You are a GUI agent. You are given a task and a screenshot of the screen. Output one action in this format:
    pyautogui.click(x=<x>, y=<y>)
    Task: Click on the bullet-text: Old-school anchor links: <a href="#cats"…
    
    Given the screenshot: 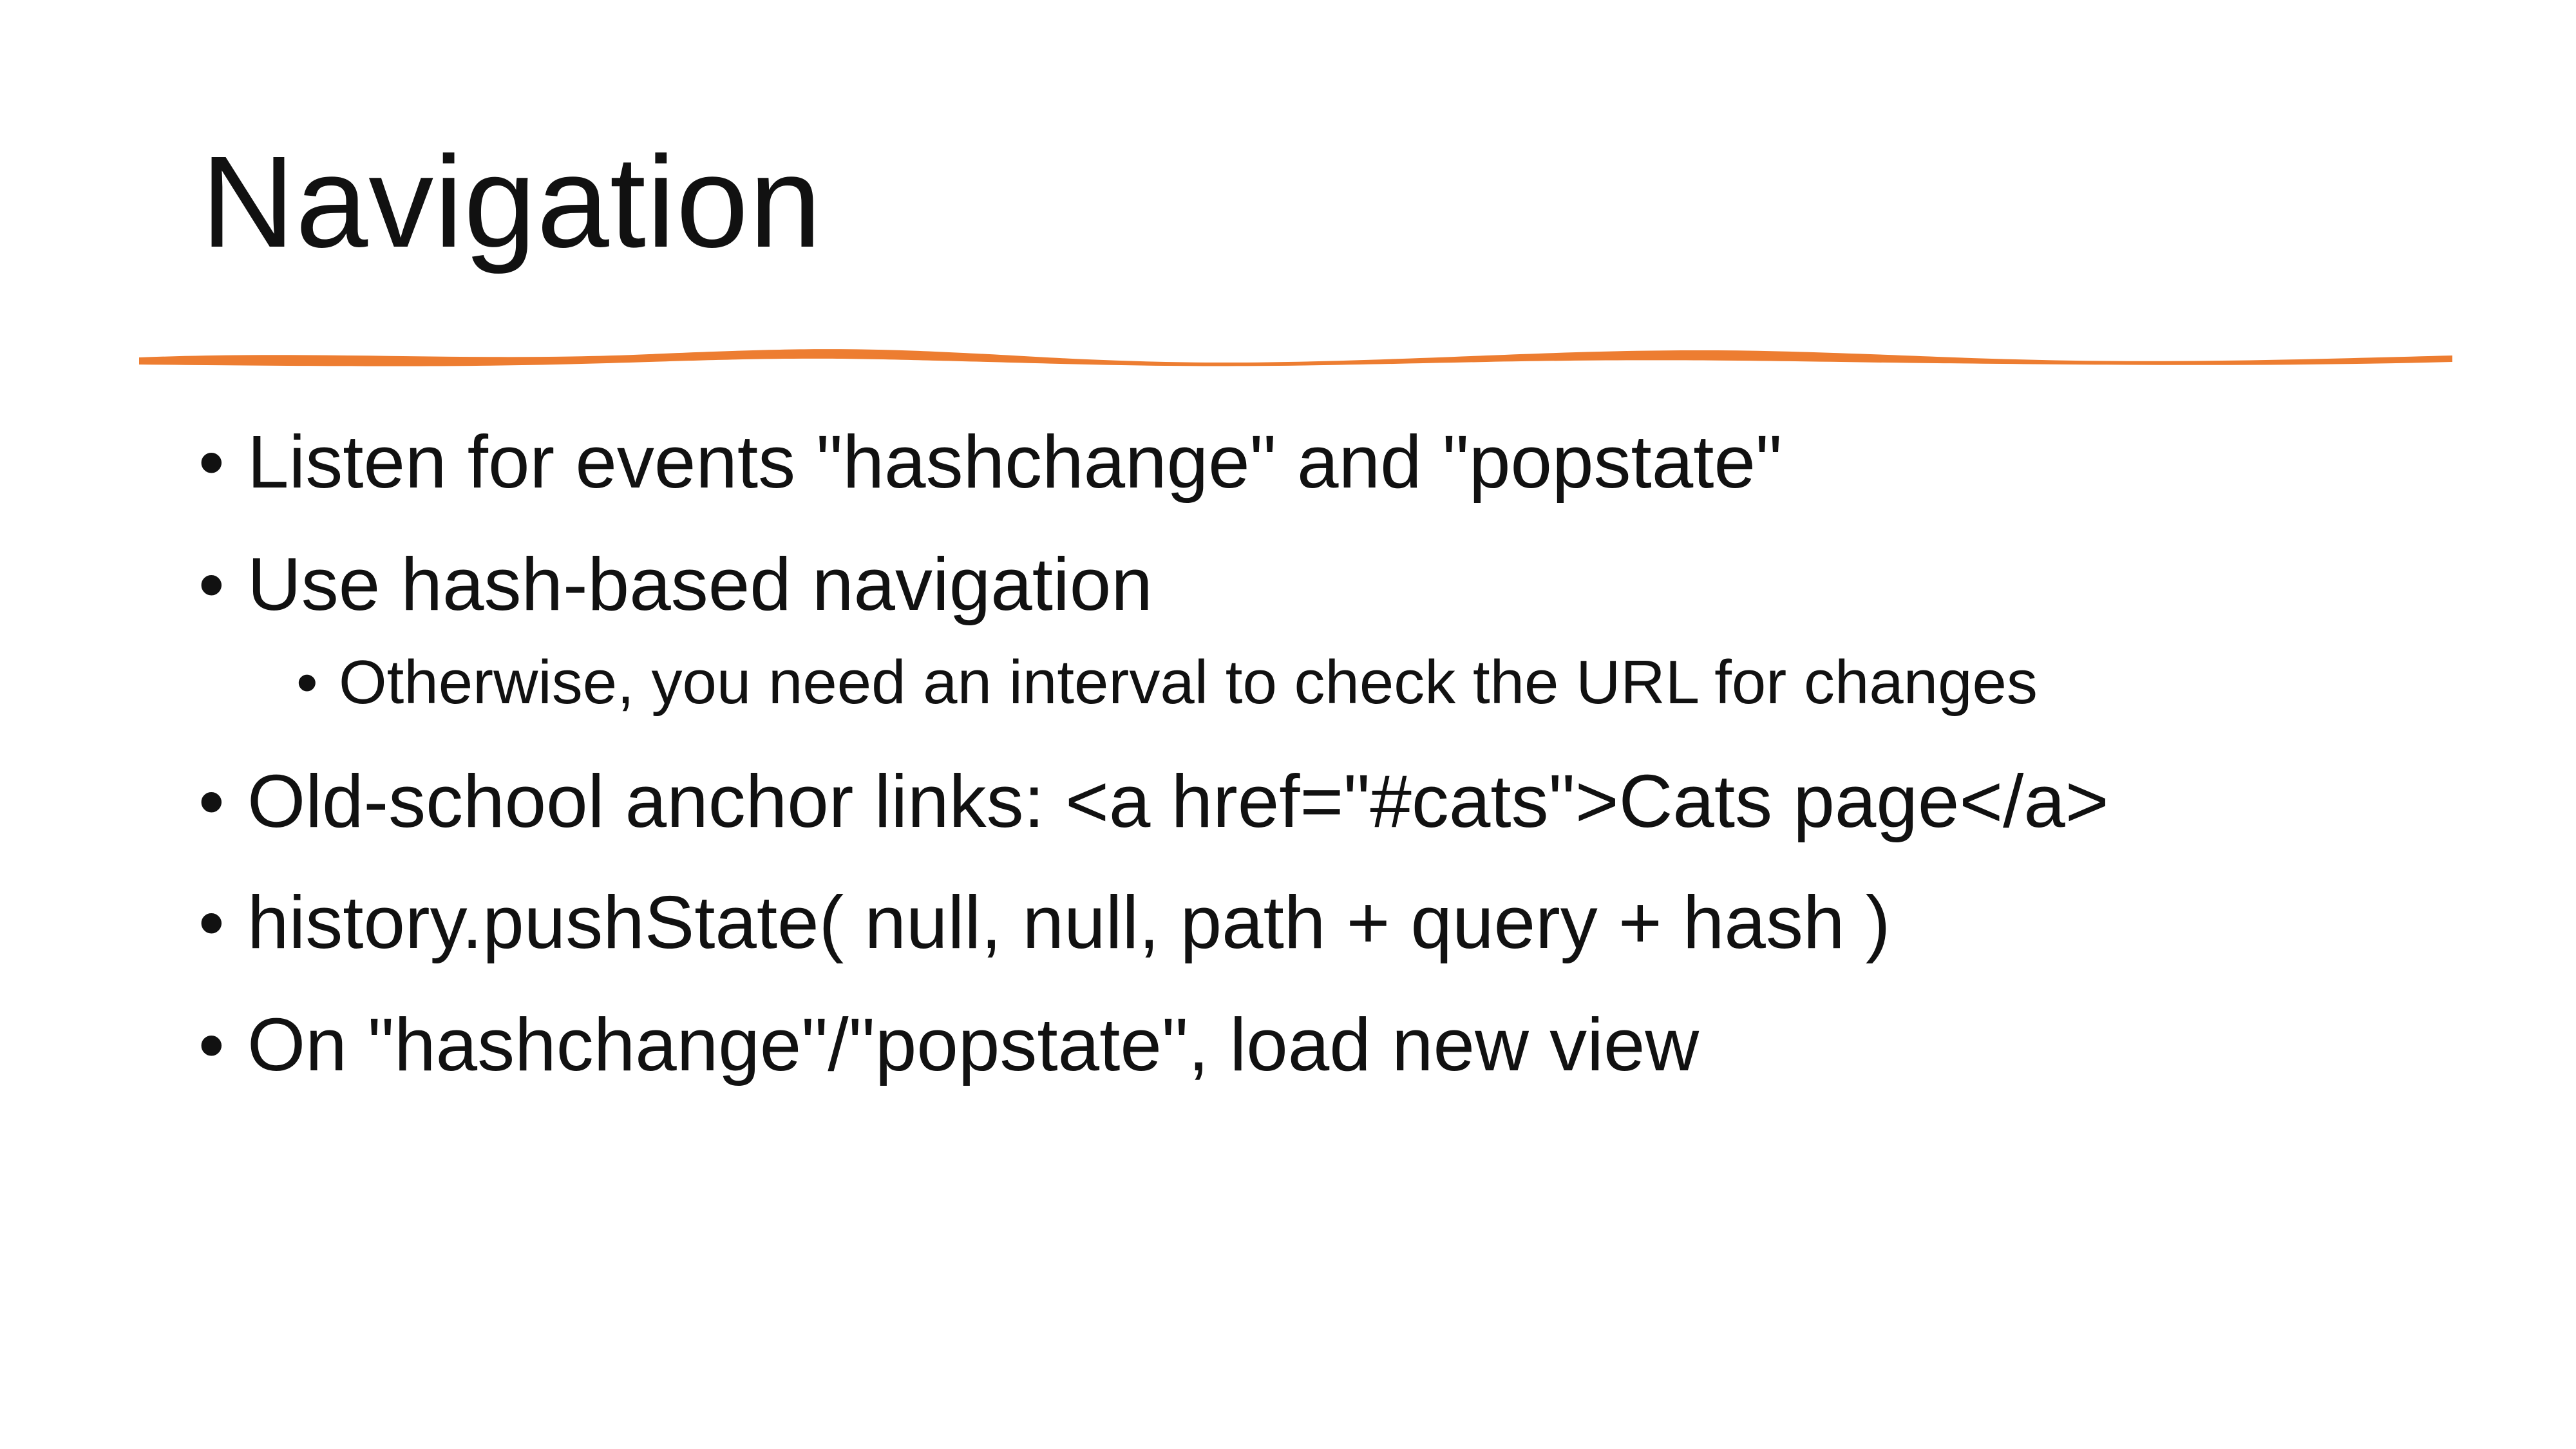 What is the action you would take?
    pyautogui.click(x=1178, y=801)
    